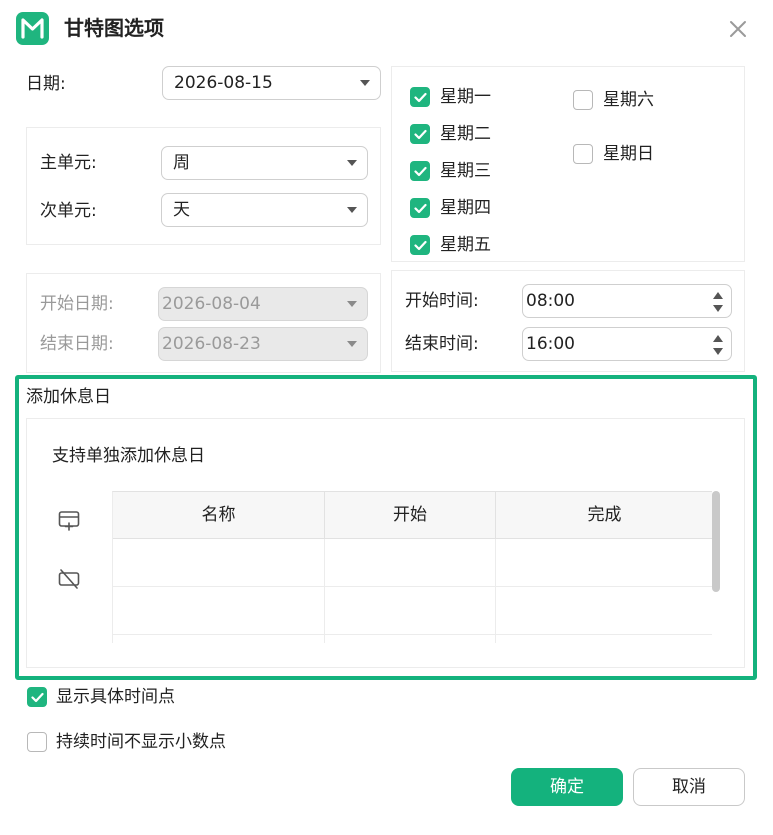 The width and height of the screenshot is (773, 835). What do you see at coordinates (442, 301) in the screenshot?
I see `start-time-label: 开始时间:` at bounding box center [442, 301].